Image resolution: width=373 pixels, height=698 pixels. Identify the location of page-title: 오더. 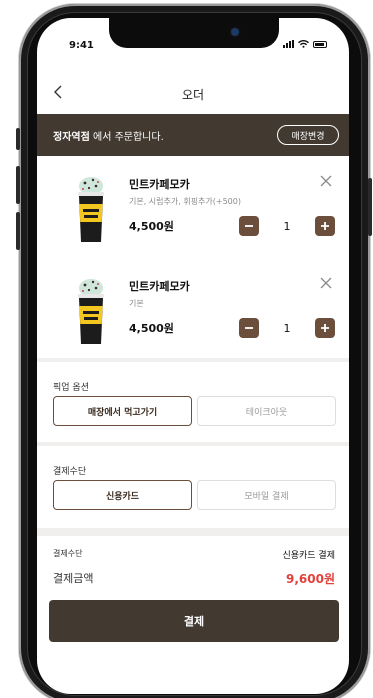
(193, 95).